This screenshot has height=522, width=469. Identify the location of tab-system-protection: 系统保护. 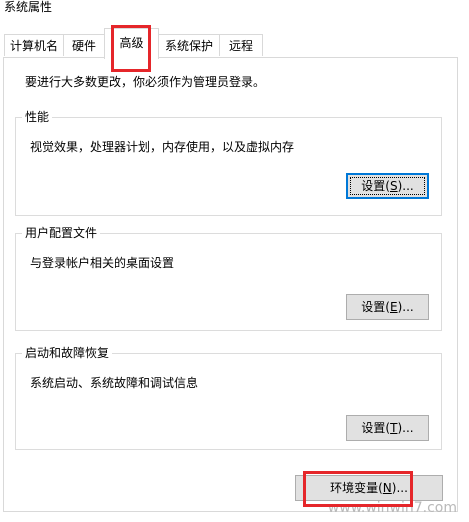
(189, 45).